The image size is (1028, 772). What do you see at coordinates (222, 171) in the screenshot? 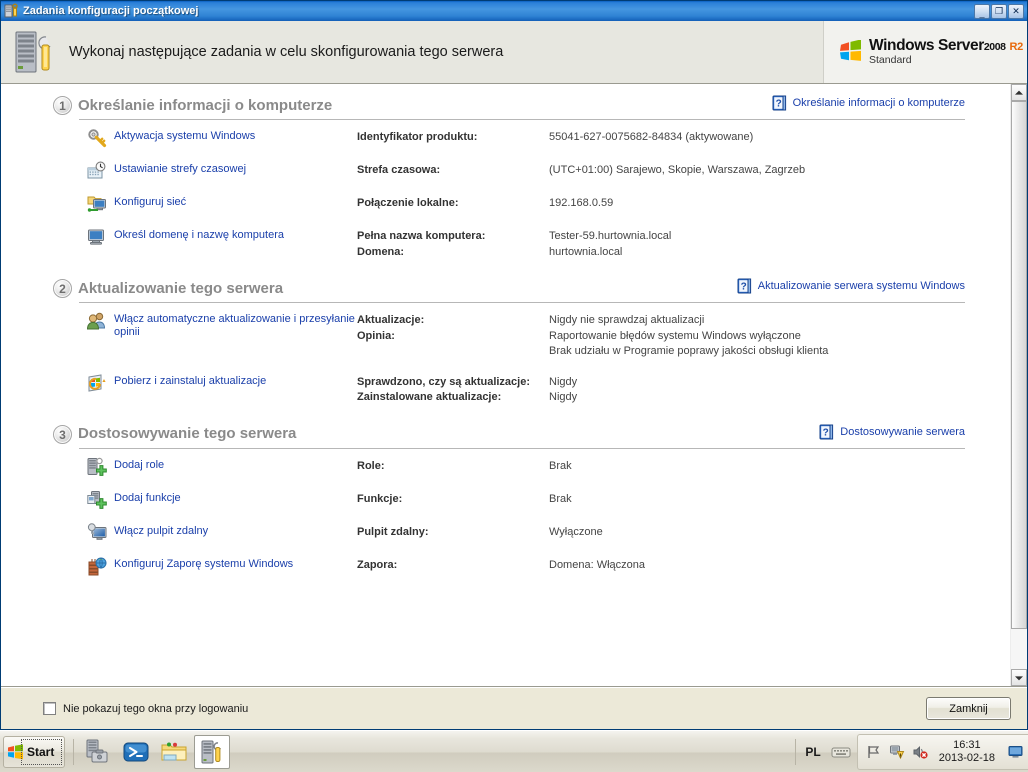
I see `task-link: Ustawianie strefy czasowej` at bounding box center [222, 171].